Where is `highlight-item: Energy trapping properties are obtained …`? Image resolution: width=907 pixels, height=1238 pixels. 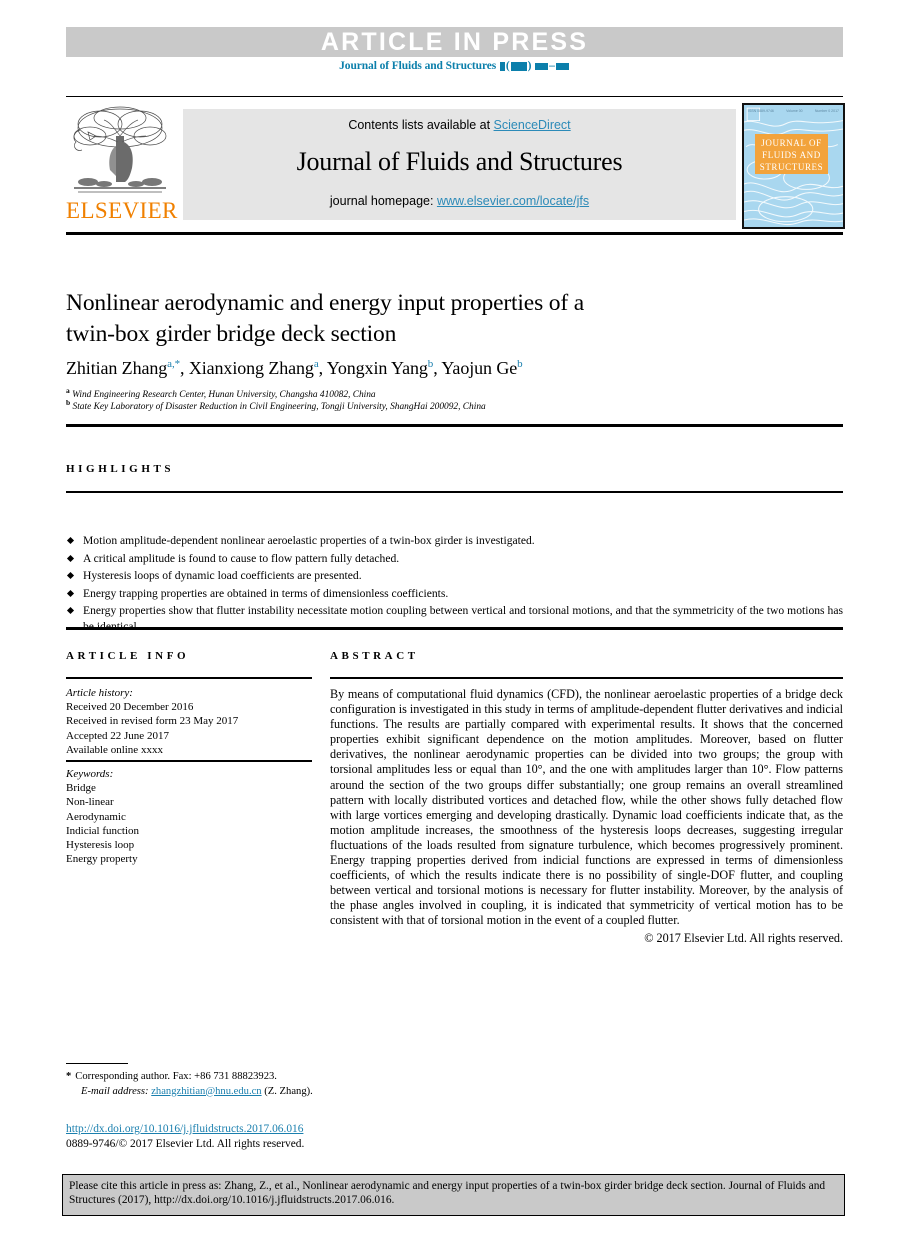 highlight-item: Energy trapping properties are obtained … is located at coordinates (454, 594).